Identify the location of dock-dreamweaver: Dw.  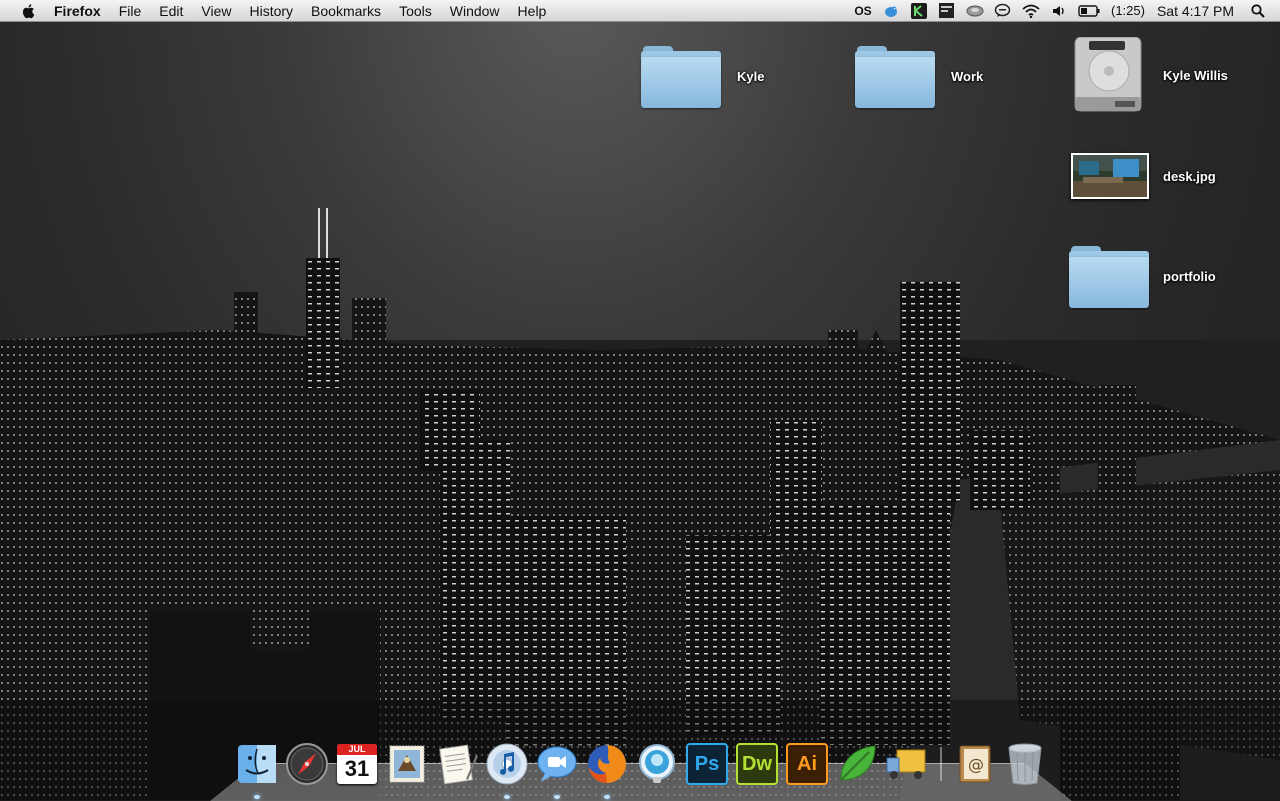
(757, 764).